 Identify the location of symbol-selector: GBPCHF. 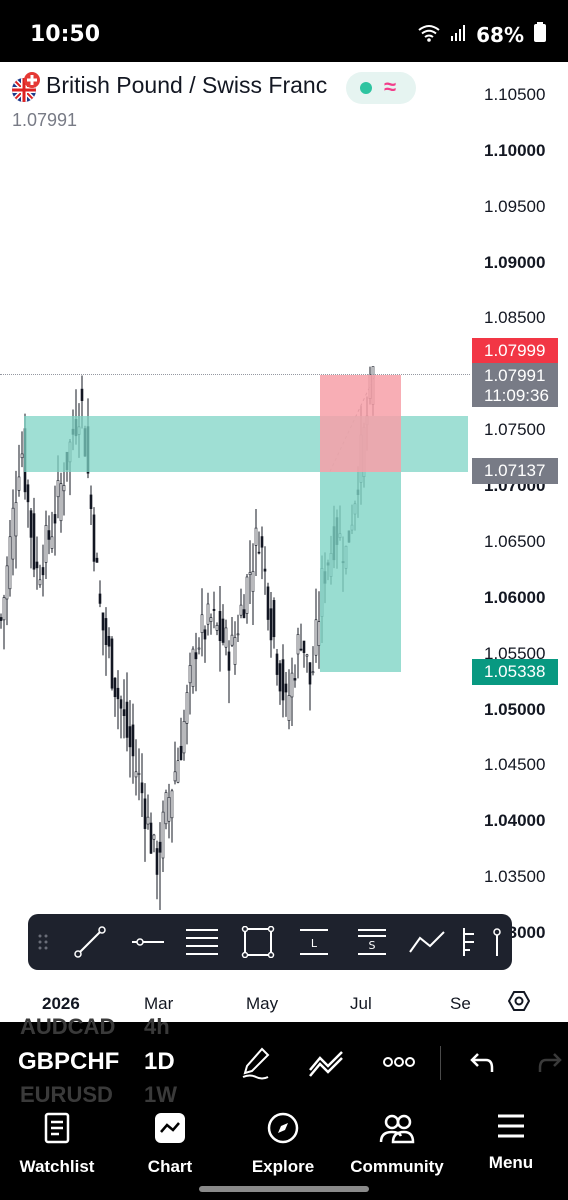
(68, 1062).